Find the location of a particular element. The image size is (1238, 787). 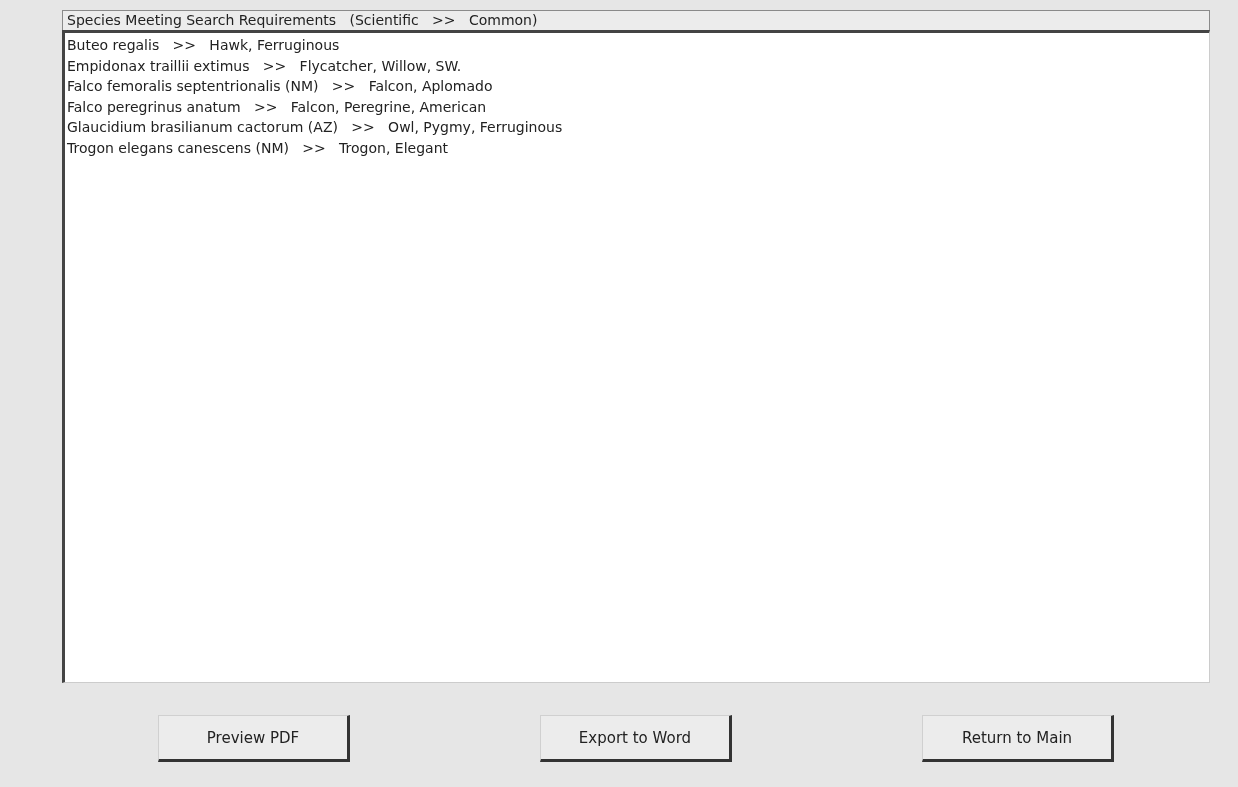

action-button: Export to Word is located at coordinates (636, 738).